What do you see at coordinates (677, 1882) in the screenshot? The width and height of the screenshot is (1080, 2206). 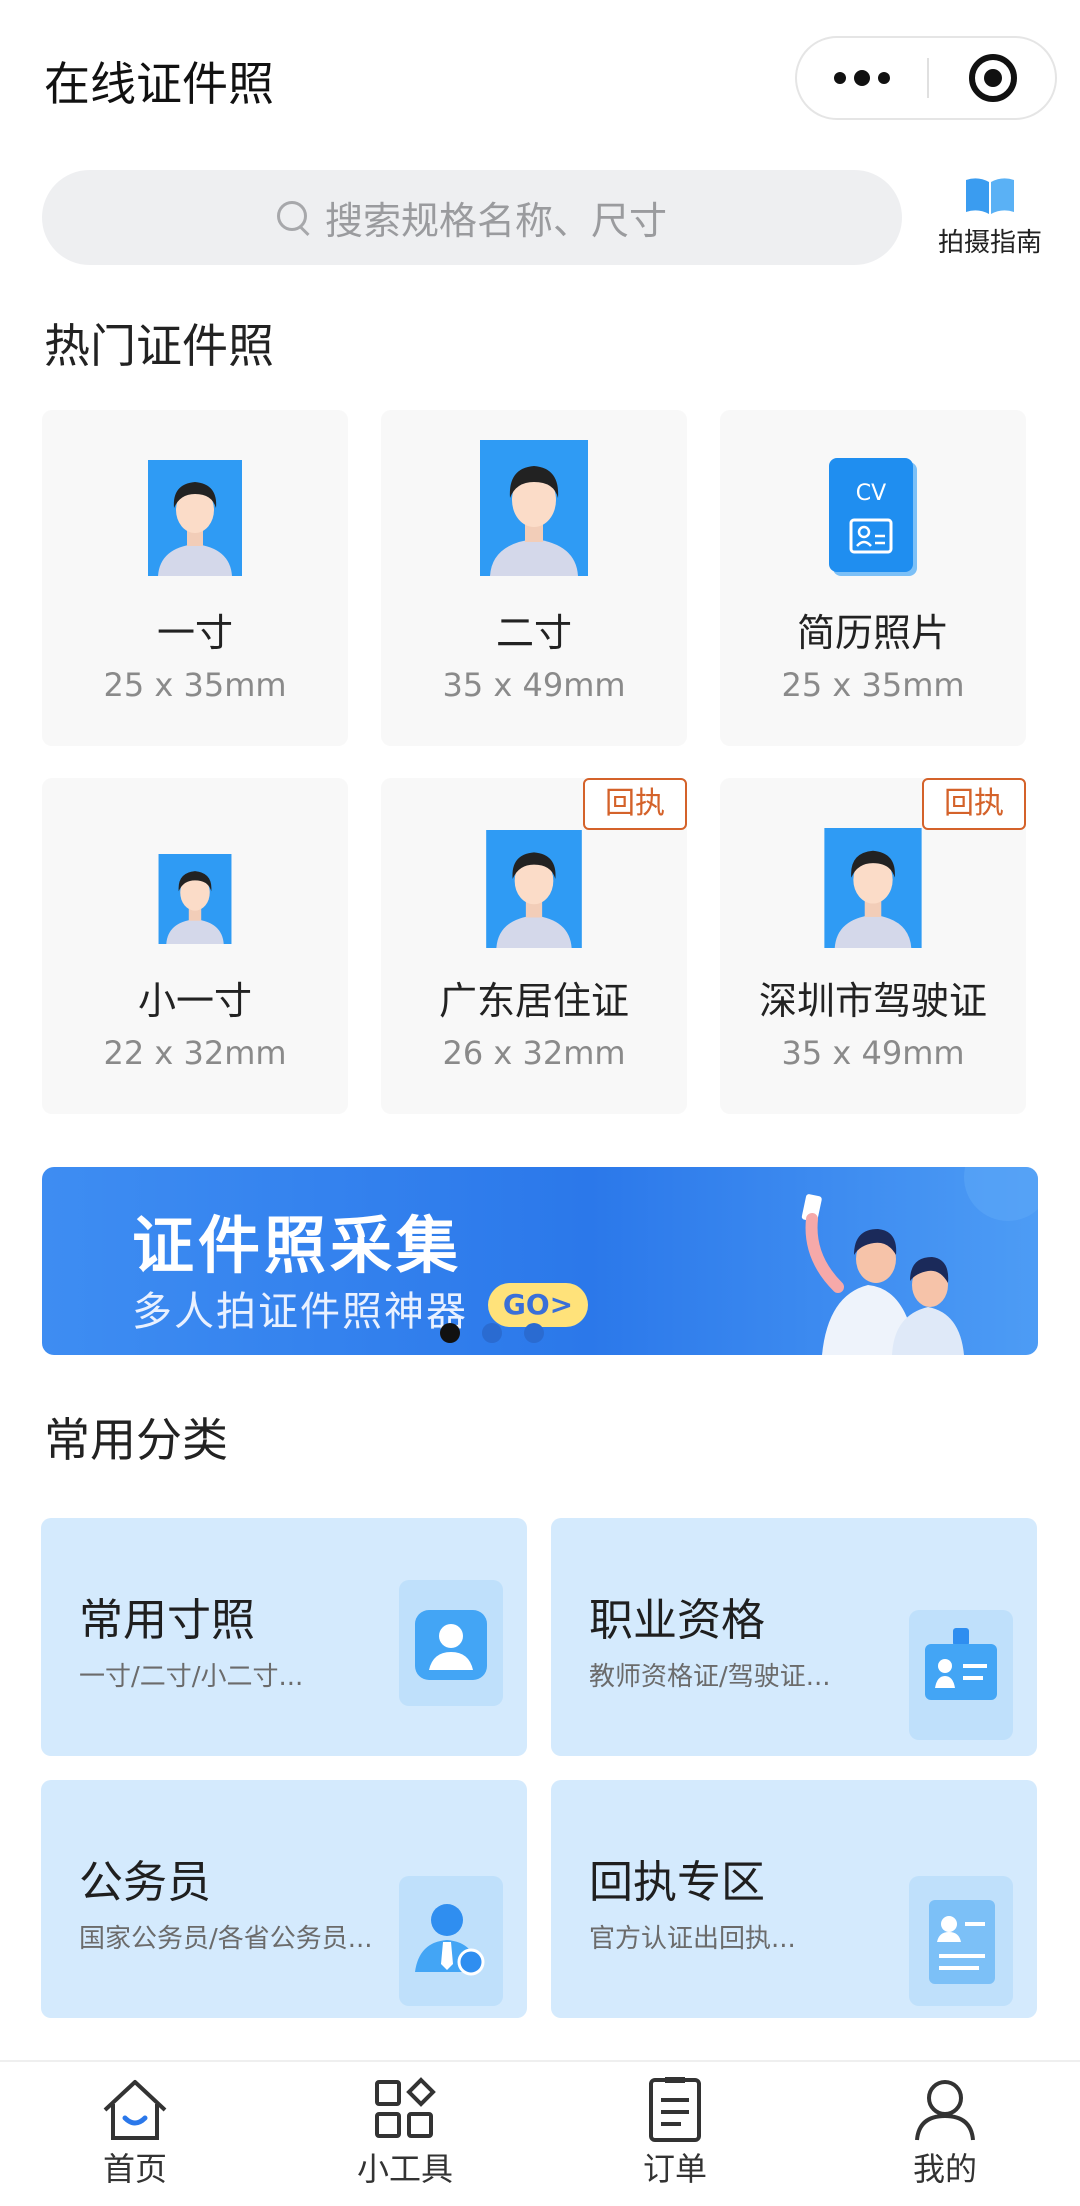 I see `category-title: 回执专区` at bounding box center [677, 1882].